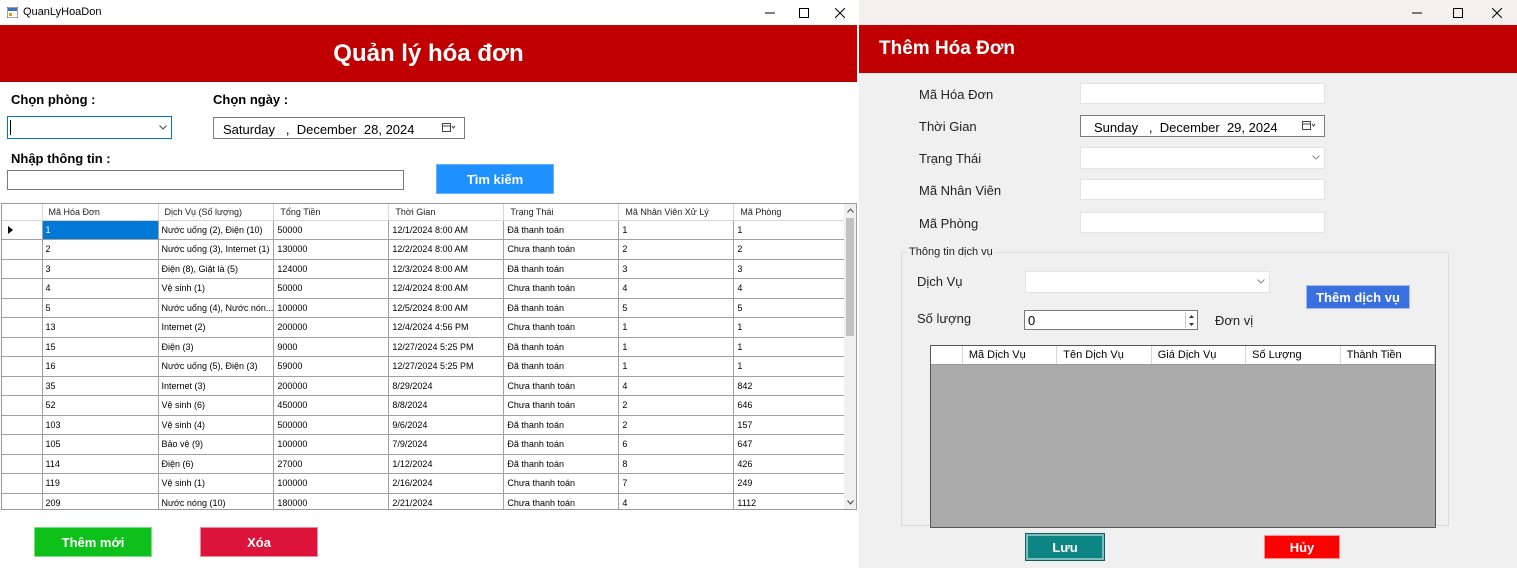 This screenshot has height=568, width=1517. What do you see at coordinates (100, 405) in the screenshot?
I see `table-cell: 52` at bounding box center [100, 405].